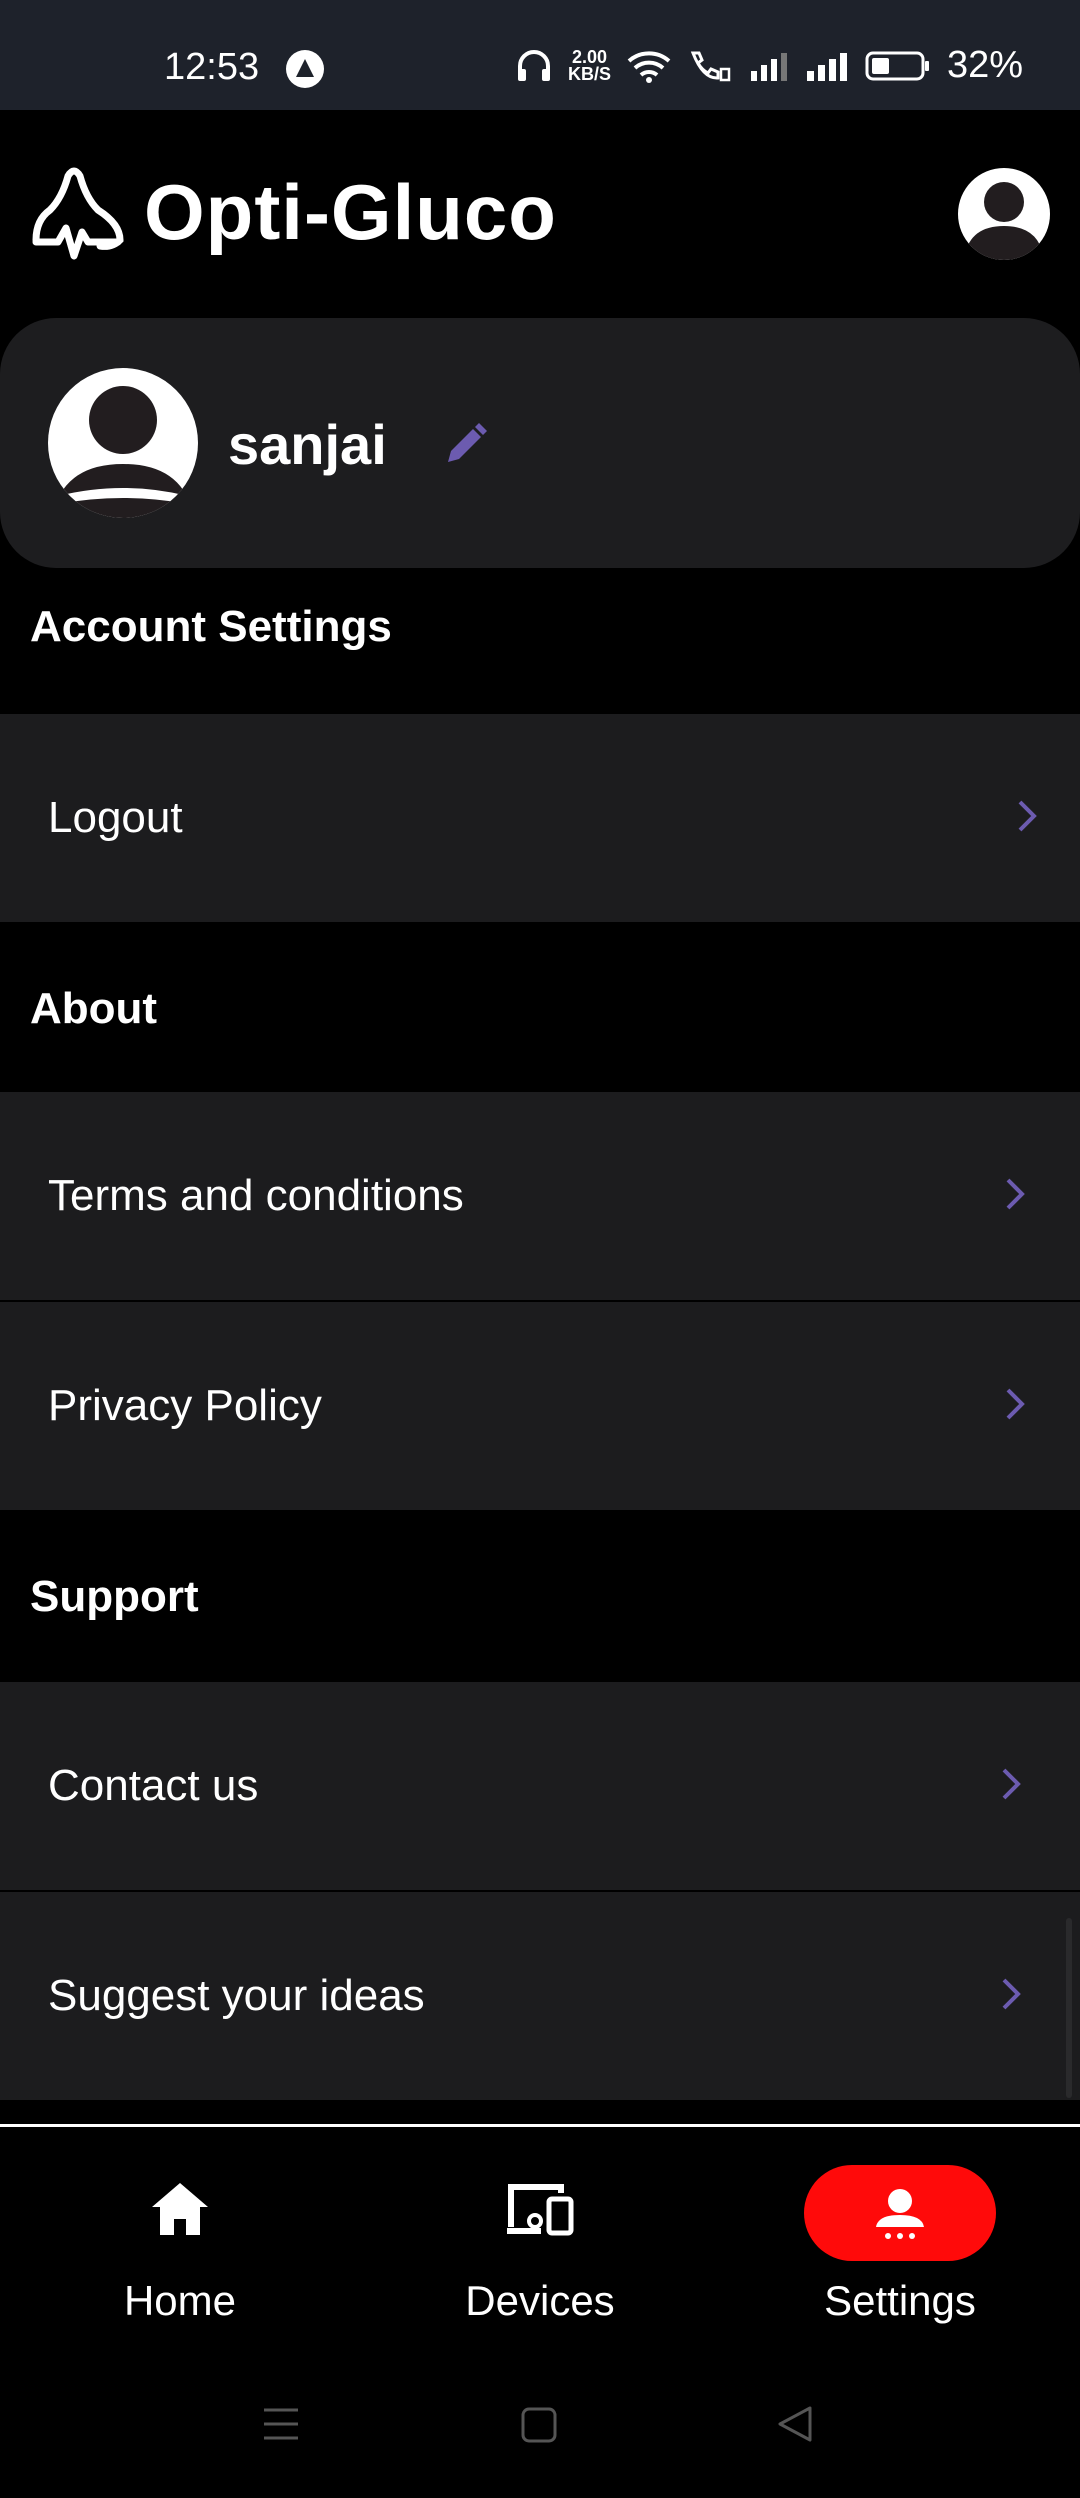  Describe the element at coordinates (94, 1008) in the screenshot. I see `section-title-about: About` at that location.